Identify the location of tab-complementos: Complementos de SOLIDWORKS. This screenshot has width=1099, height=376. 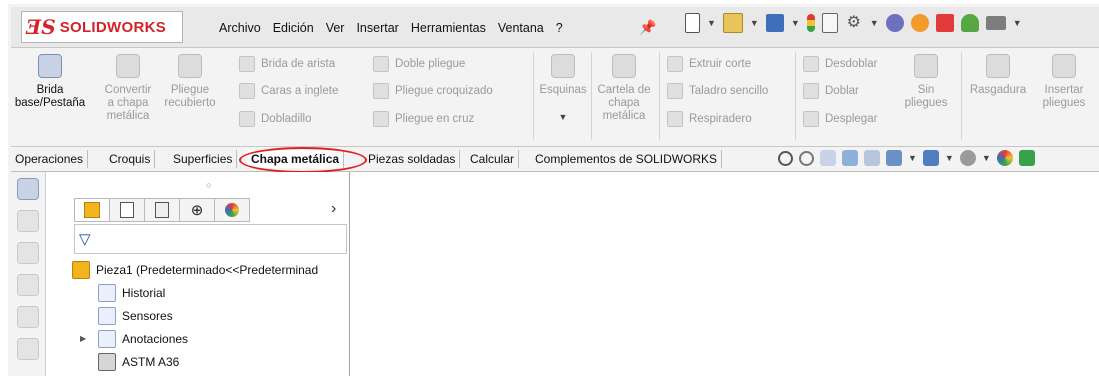
(627, 159).